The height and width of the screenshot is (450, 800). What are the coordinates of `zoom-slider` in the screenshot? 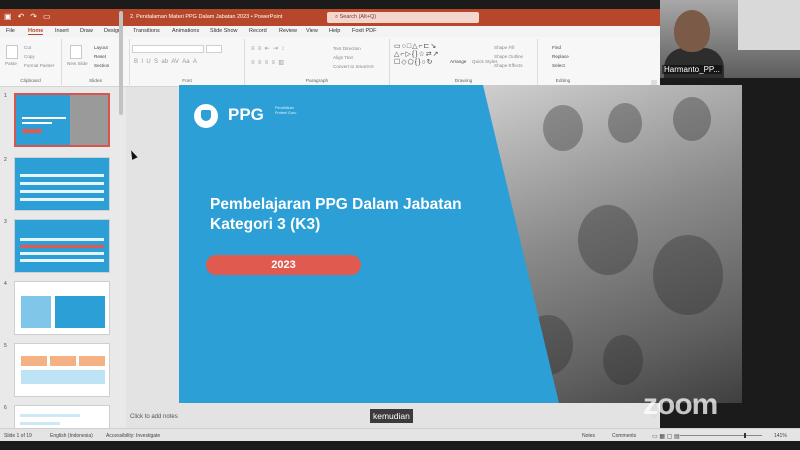 It's located at (721, 435).